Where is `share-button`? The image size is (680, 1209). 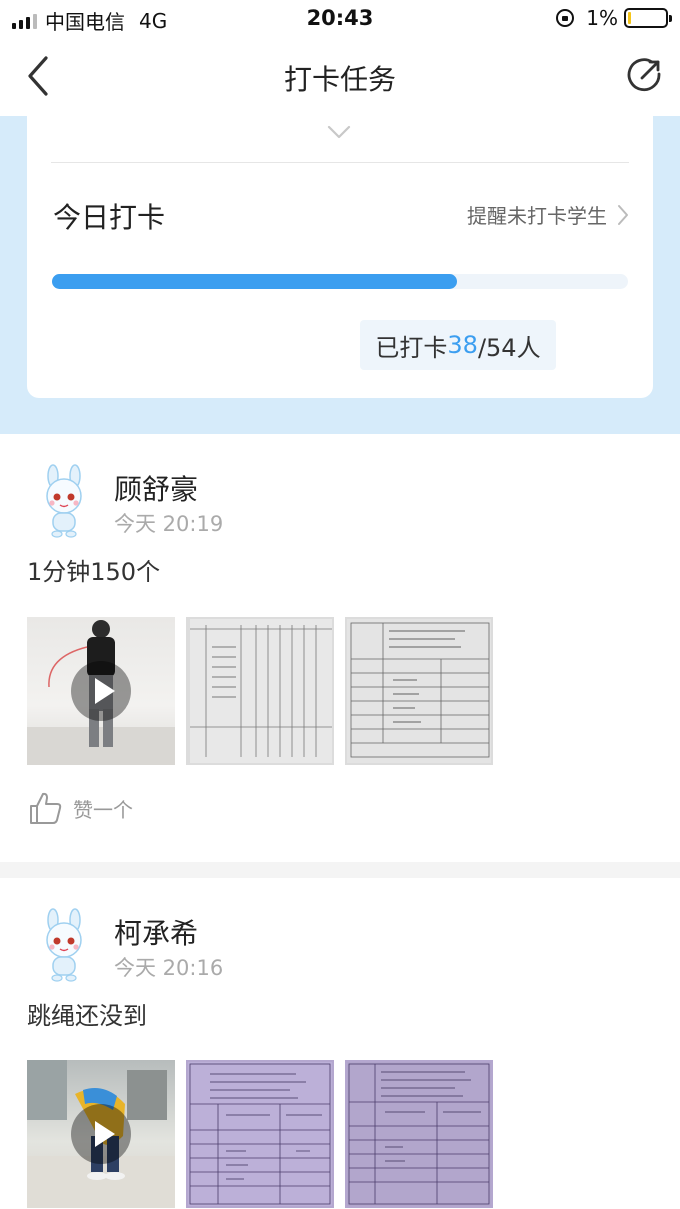
share-button is located at coordinates (644, 76).